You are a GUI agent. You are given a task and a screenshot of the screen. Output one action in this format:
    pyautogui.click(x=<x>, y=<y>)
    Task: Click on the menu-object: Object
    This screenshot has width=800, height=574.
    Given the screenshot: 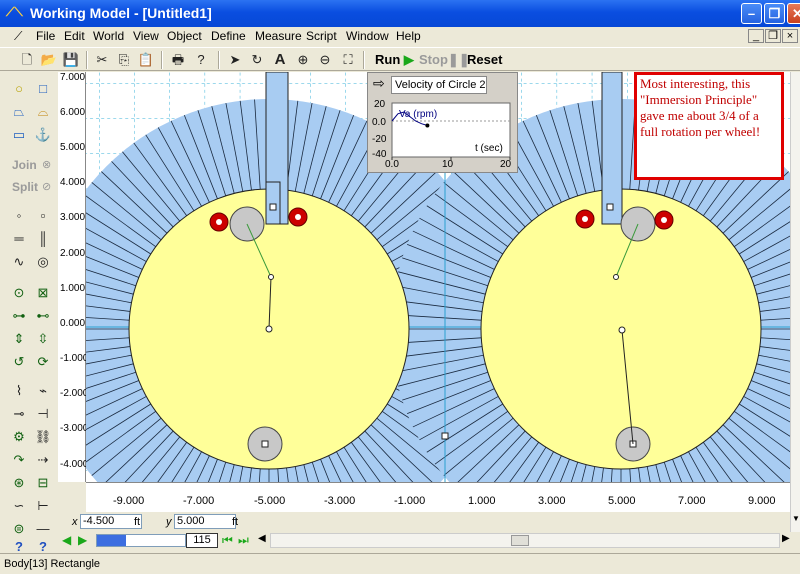 What is the action you would take?
    pyautogui.click(x=184, y=36)
    